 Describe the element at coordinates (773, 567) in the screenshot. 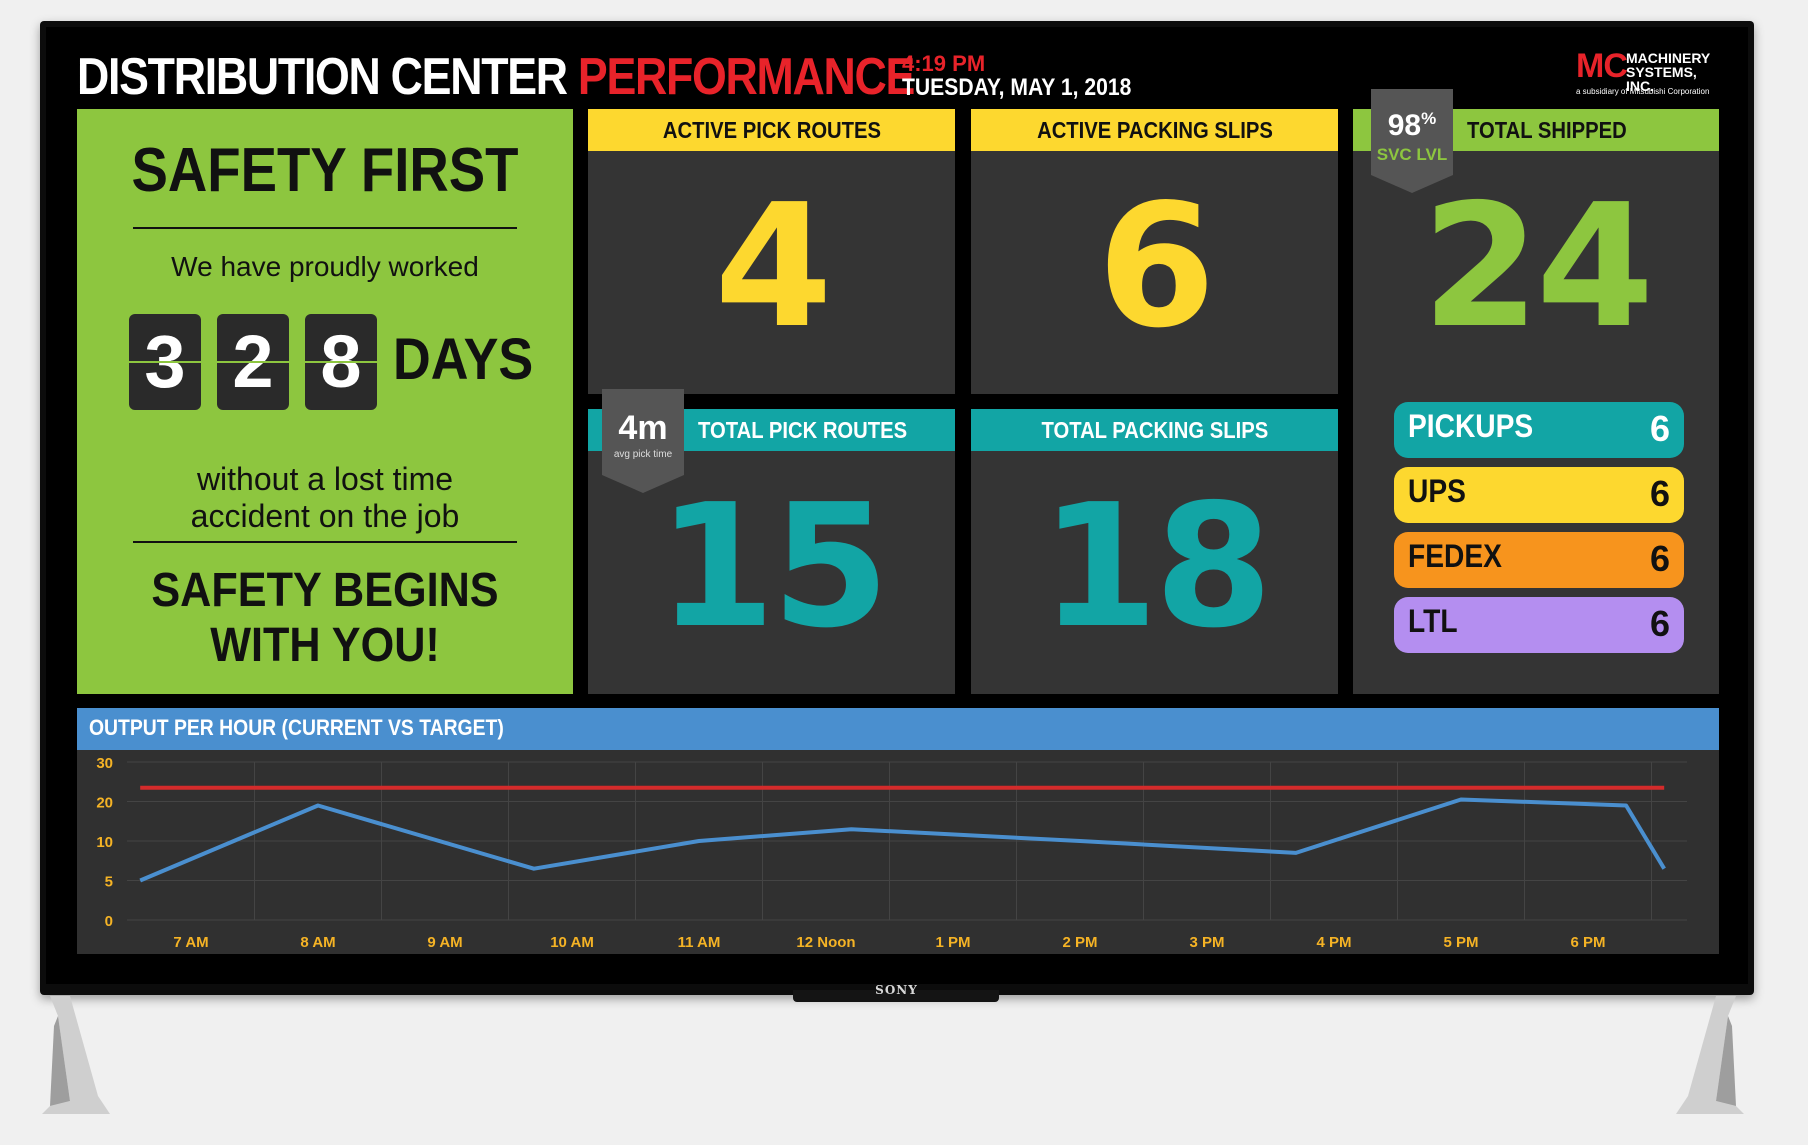

I see `total-pick-routes-value: 15` at that location.